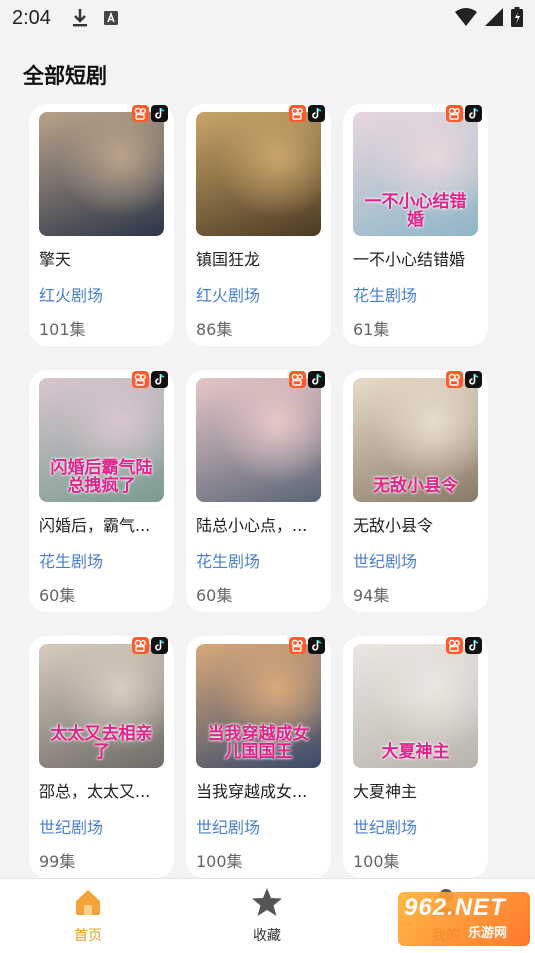 The image size is (535, 953). What do you see at coordinates (371, 329) in the screenshot?
I see `drama-episode-count: 61集` at bounding box center [371, 329].